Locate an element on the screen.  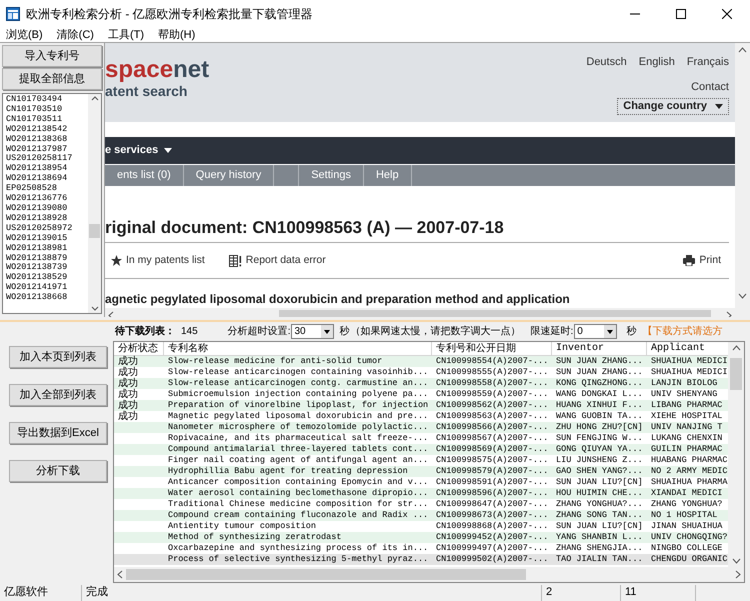
table-row: 成功 Slow-release anticarcinogen contg. carmustine an... CN100998558(A)2007-... KONG QINGZHONG... LANJIN BIOLOG is located at coordinates (421, 383).